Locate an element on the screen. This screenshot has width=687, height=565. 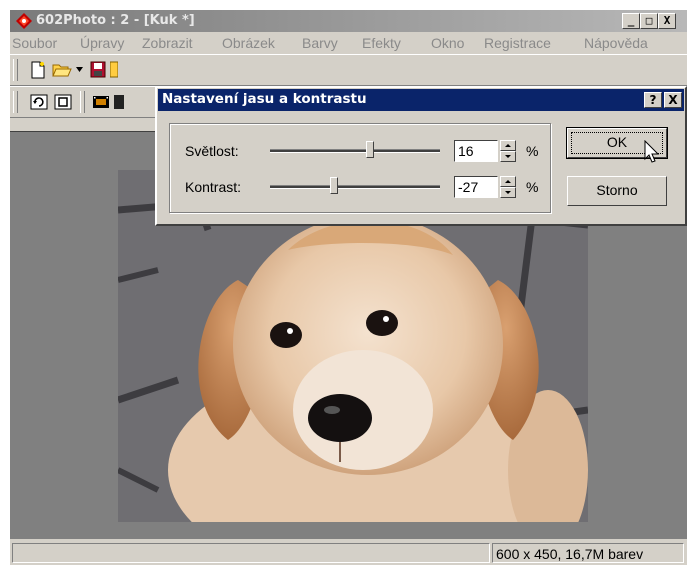
toolbar-icon-partial is located at coordinates (114, 69).